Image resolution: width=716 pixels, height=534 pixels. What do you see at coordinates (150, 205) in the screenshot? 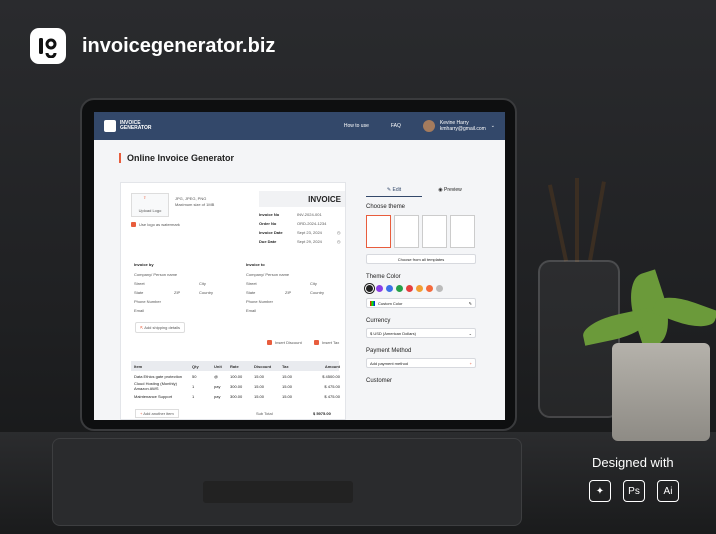
I see `upload-logo-button: Upload Logo` at bounding box center [150, 205].